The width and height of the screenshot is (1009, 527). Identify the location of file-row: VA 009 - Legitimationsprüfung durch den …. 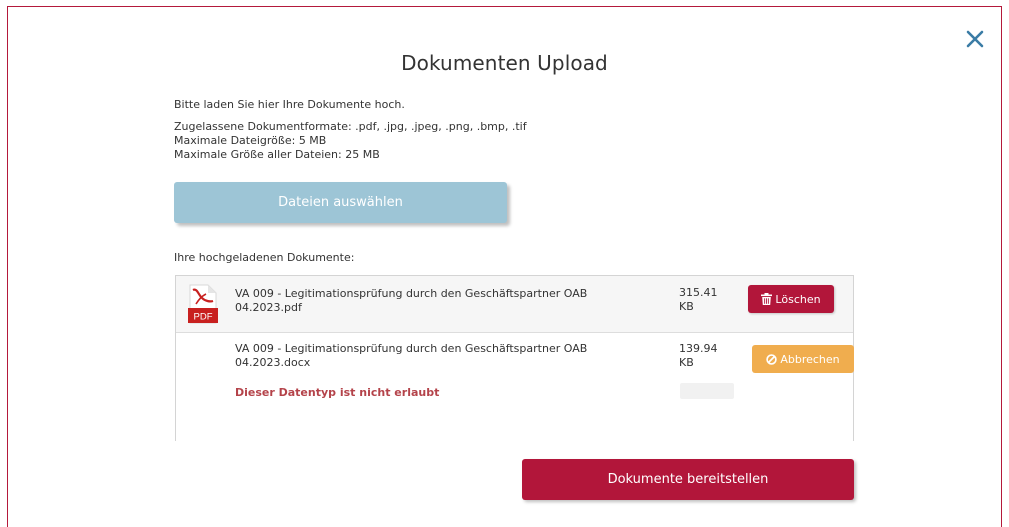
(515, 387).